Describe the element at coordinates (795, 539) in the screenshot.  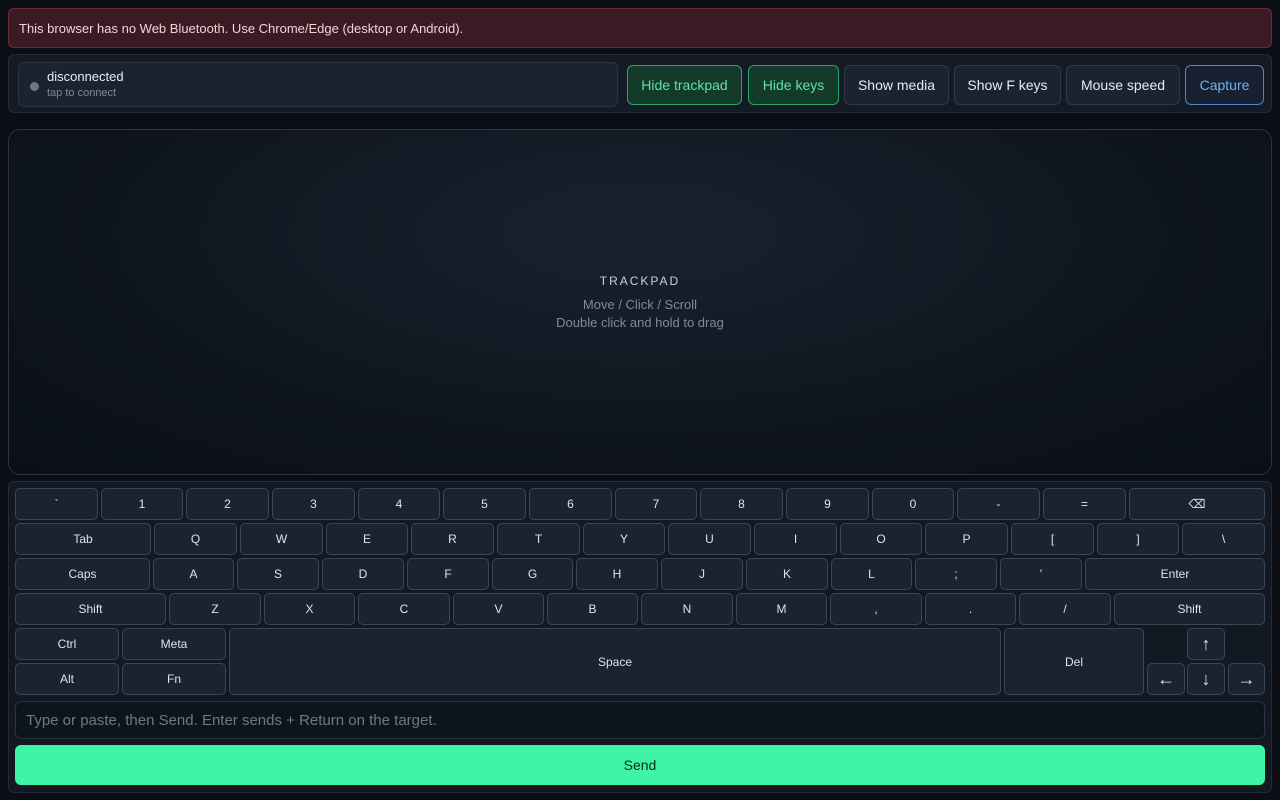
I see `key-i: I` at that location.